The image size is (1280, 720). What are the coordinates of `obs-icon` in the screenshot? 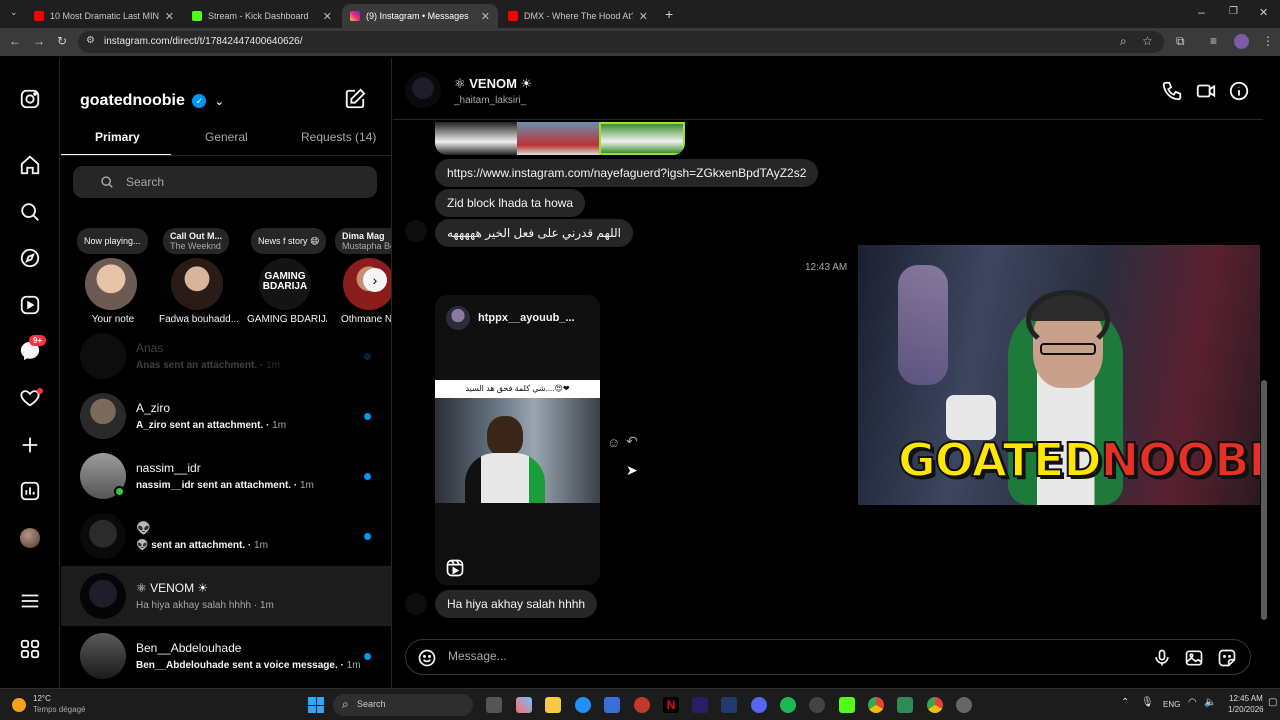 It's located at (817, 705).